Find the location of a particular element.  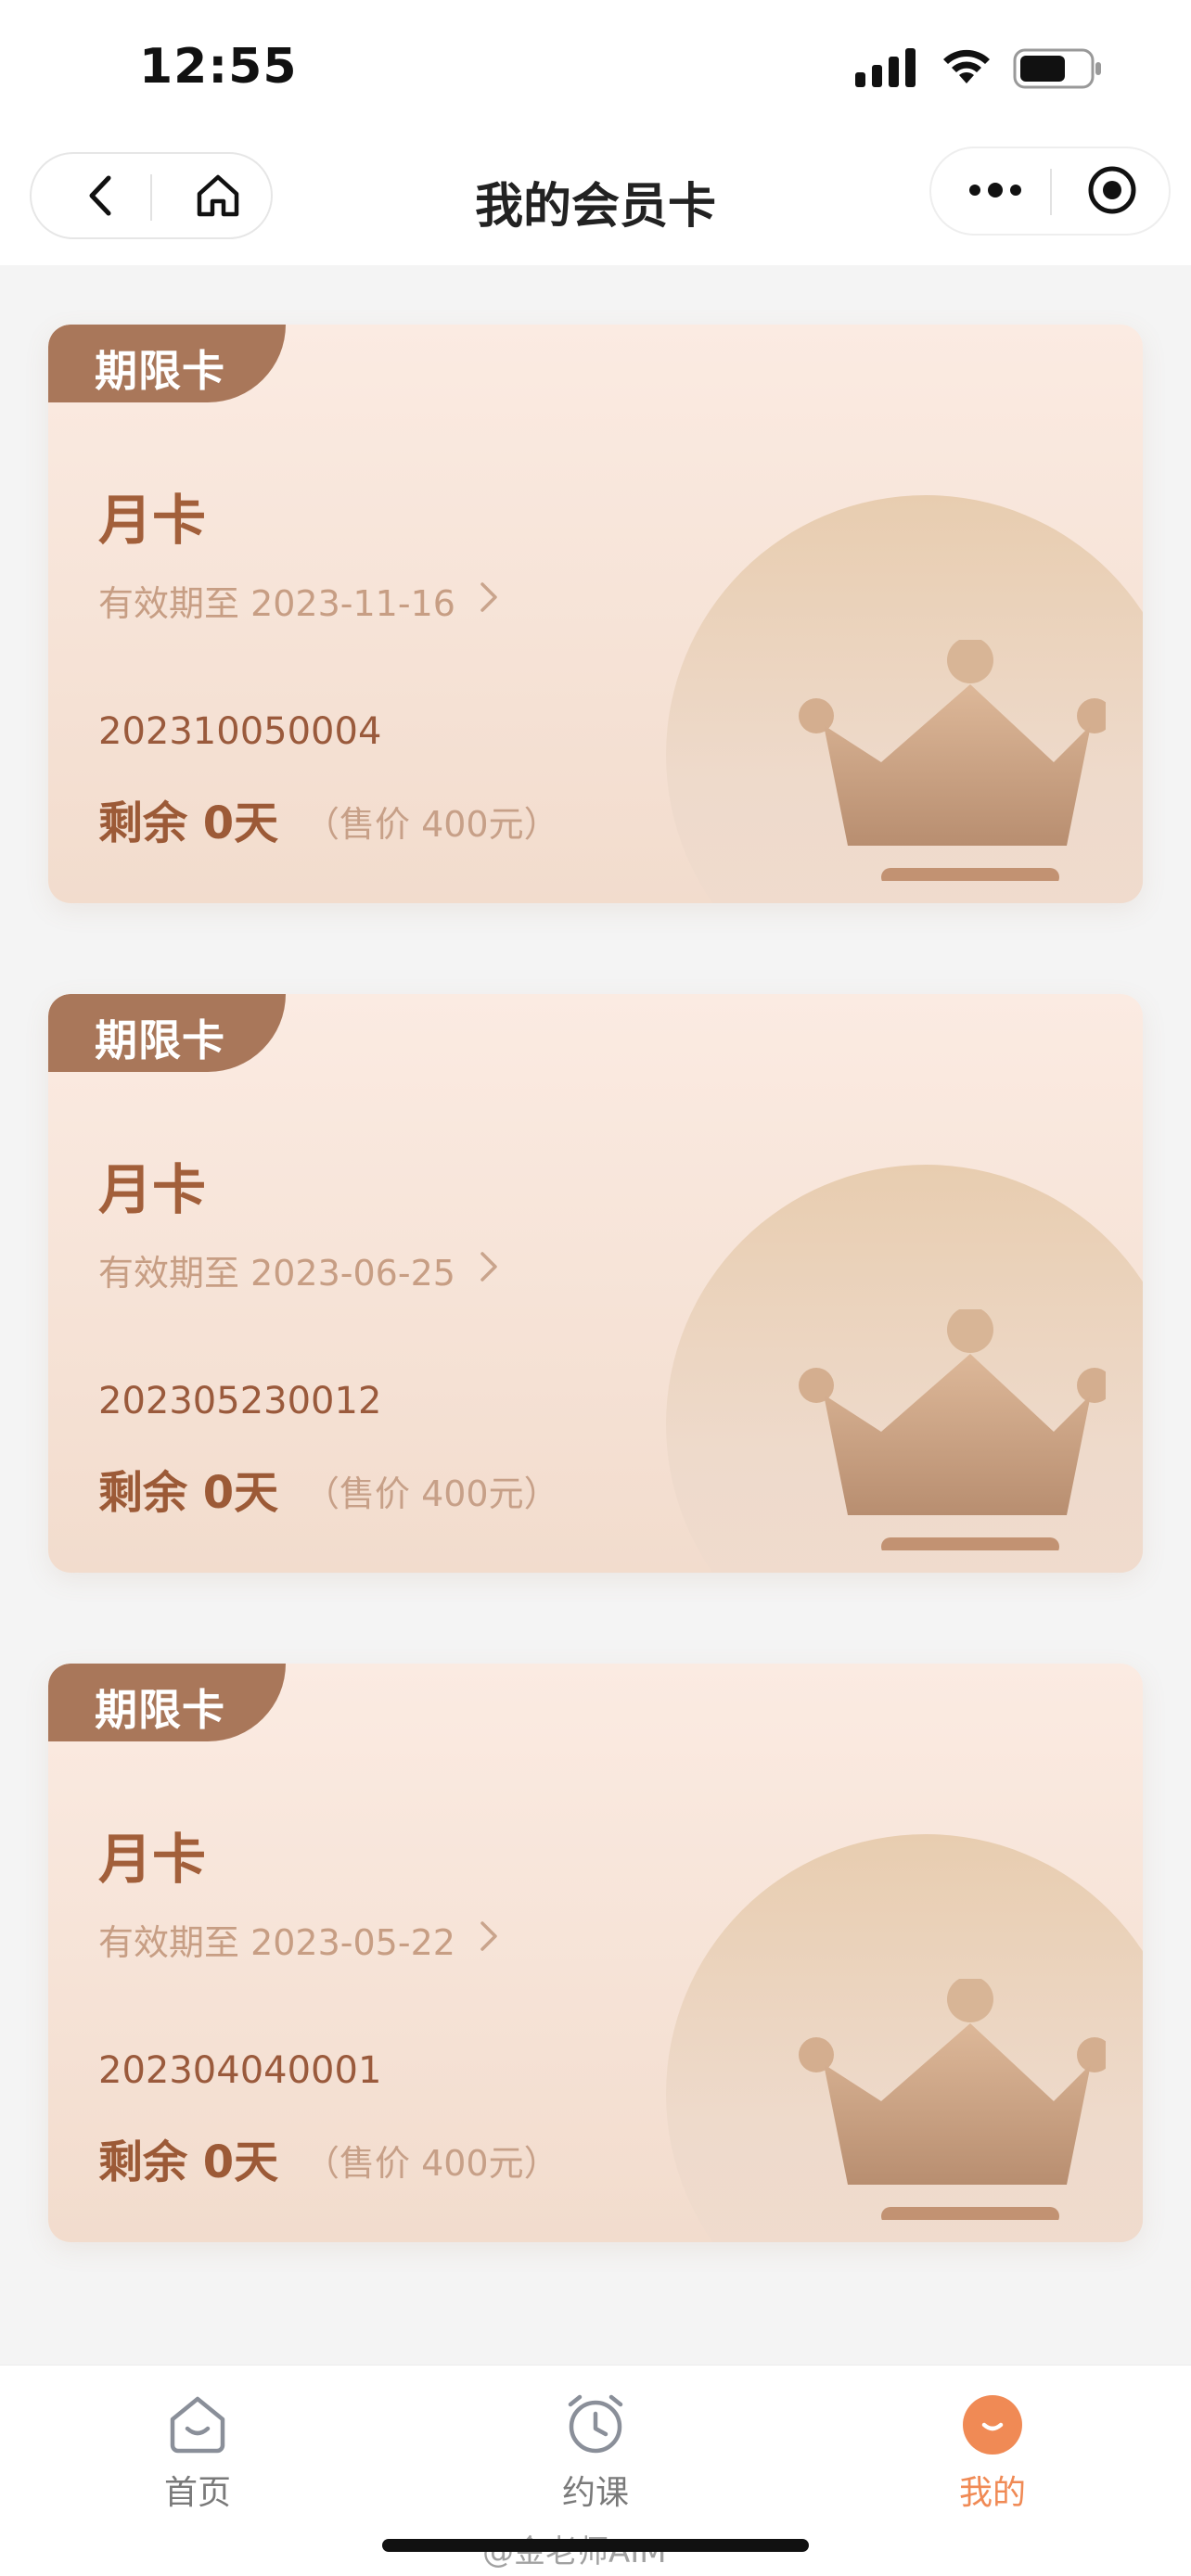

tab-label: 我的 is located at coordinates (992, 2493).